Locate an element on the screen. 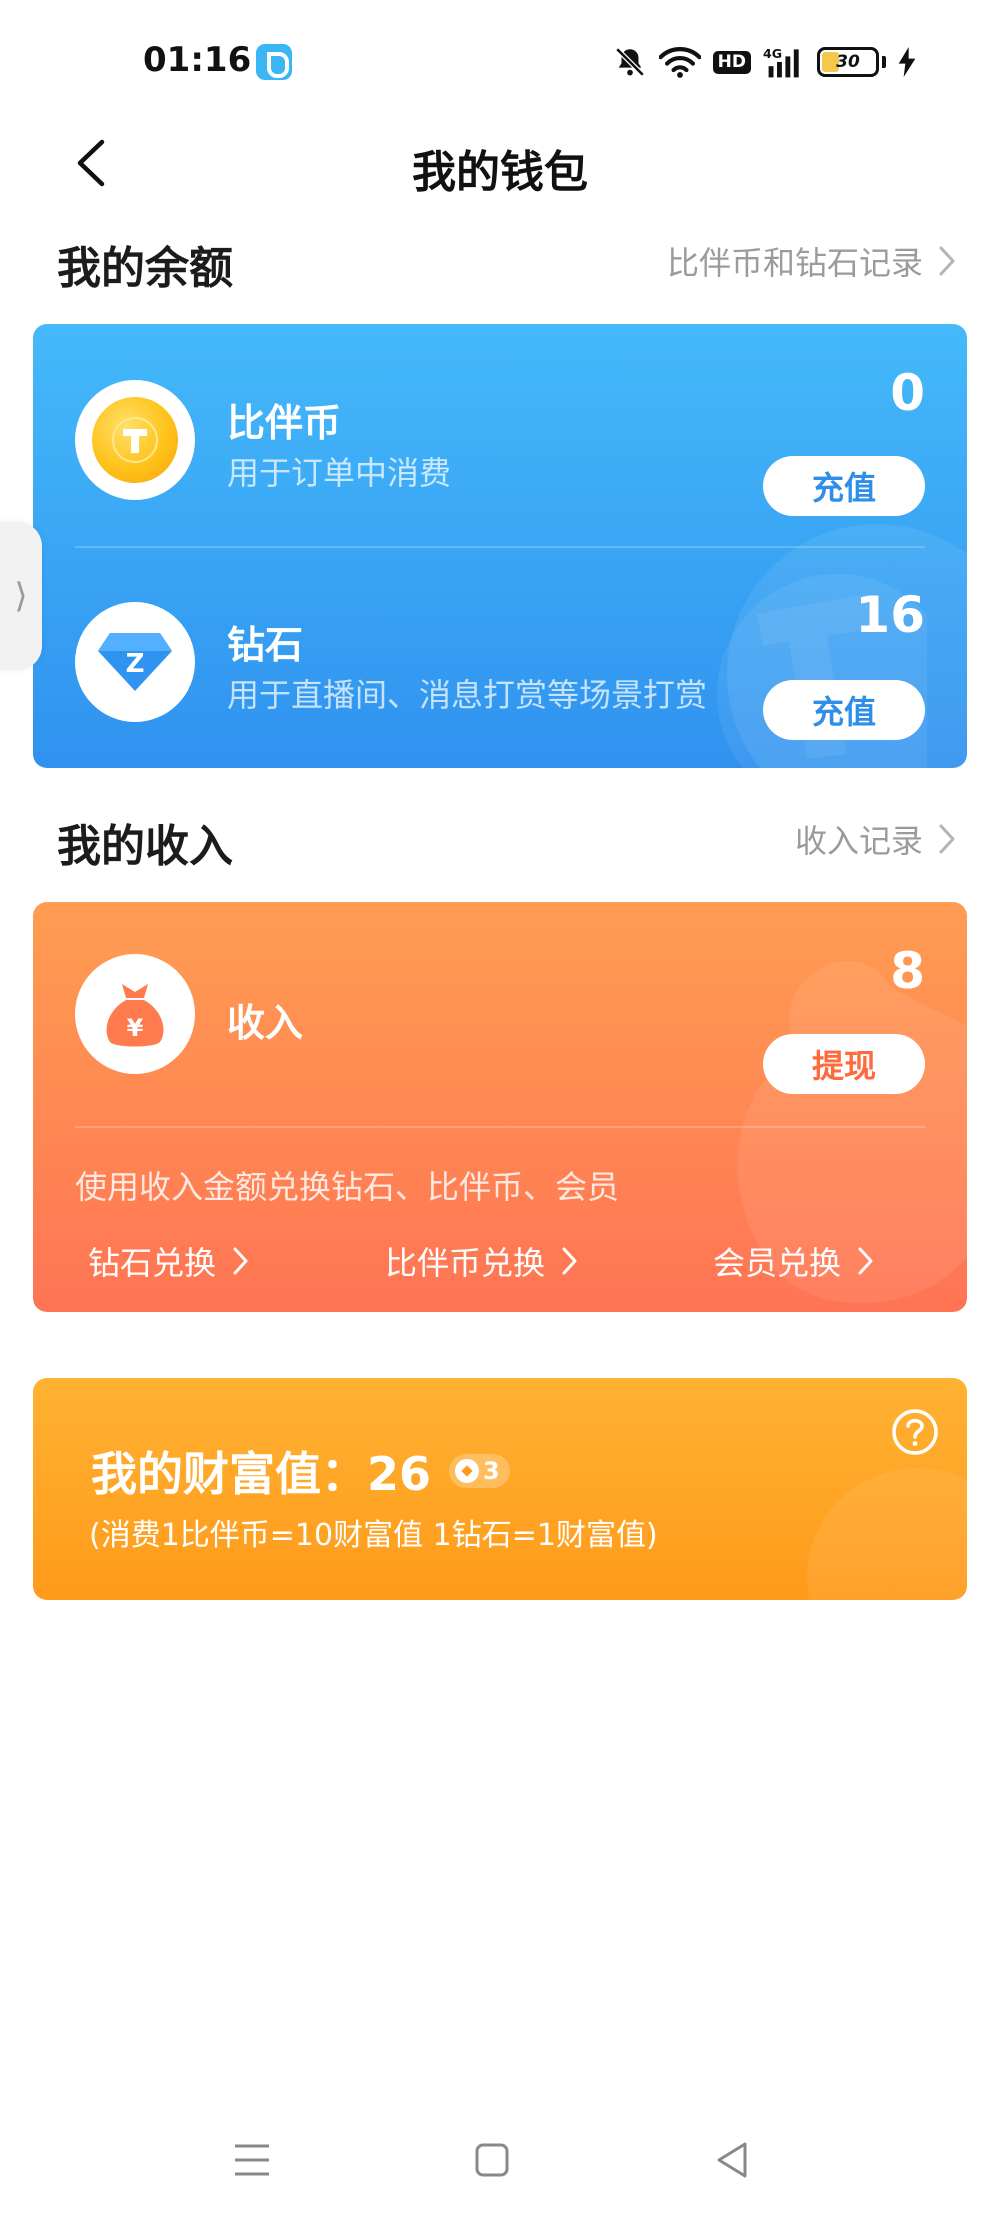 The width and height of the screenshot is (1000, 2222). income-records-link: 收入记录 is located at coordinates (876, 839).